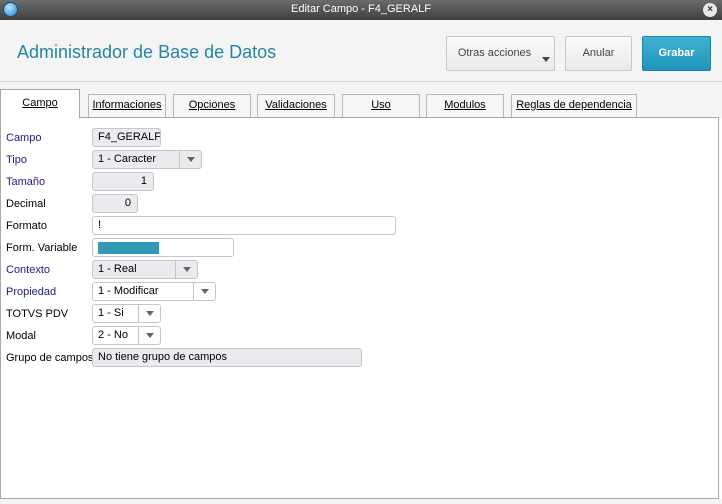  I want to click on tab-label: Opciones, so click(212, 105).